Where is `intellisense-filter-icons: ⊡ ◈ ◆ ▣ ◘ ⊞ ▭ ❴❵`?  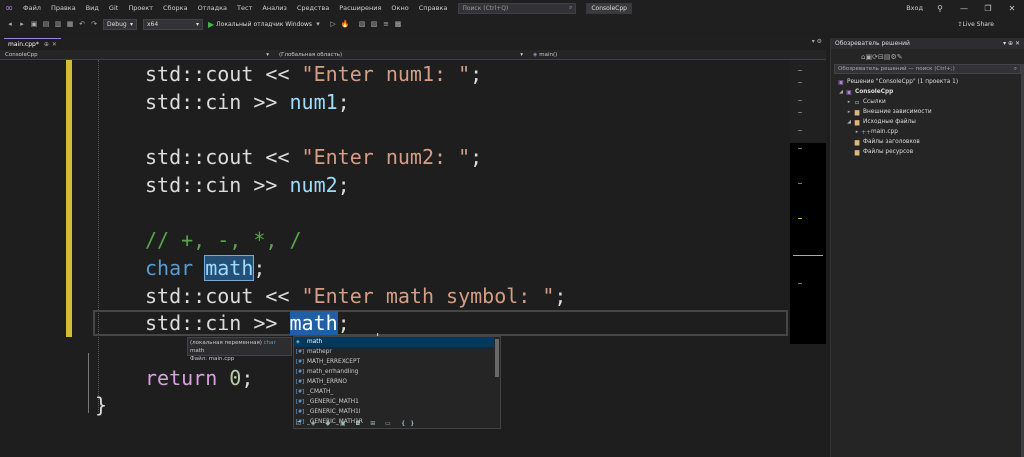
intellisense-filter-icons: ⊡ ◈ ◆ ▣ ◘ ⊞ ▭ ❴❵ is located at coordinates (357, 423).